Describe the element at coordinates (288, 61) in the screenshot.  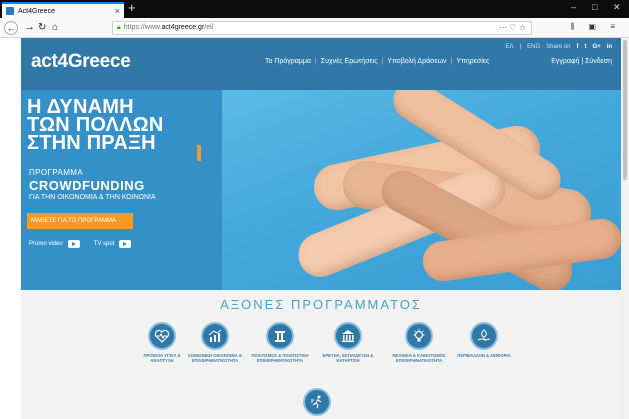
I see `nav-item-program: Το Πρόγραμμα` at that location.